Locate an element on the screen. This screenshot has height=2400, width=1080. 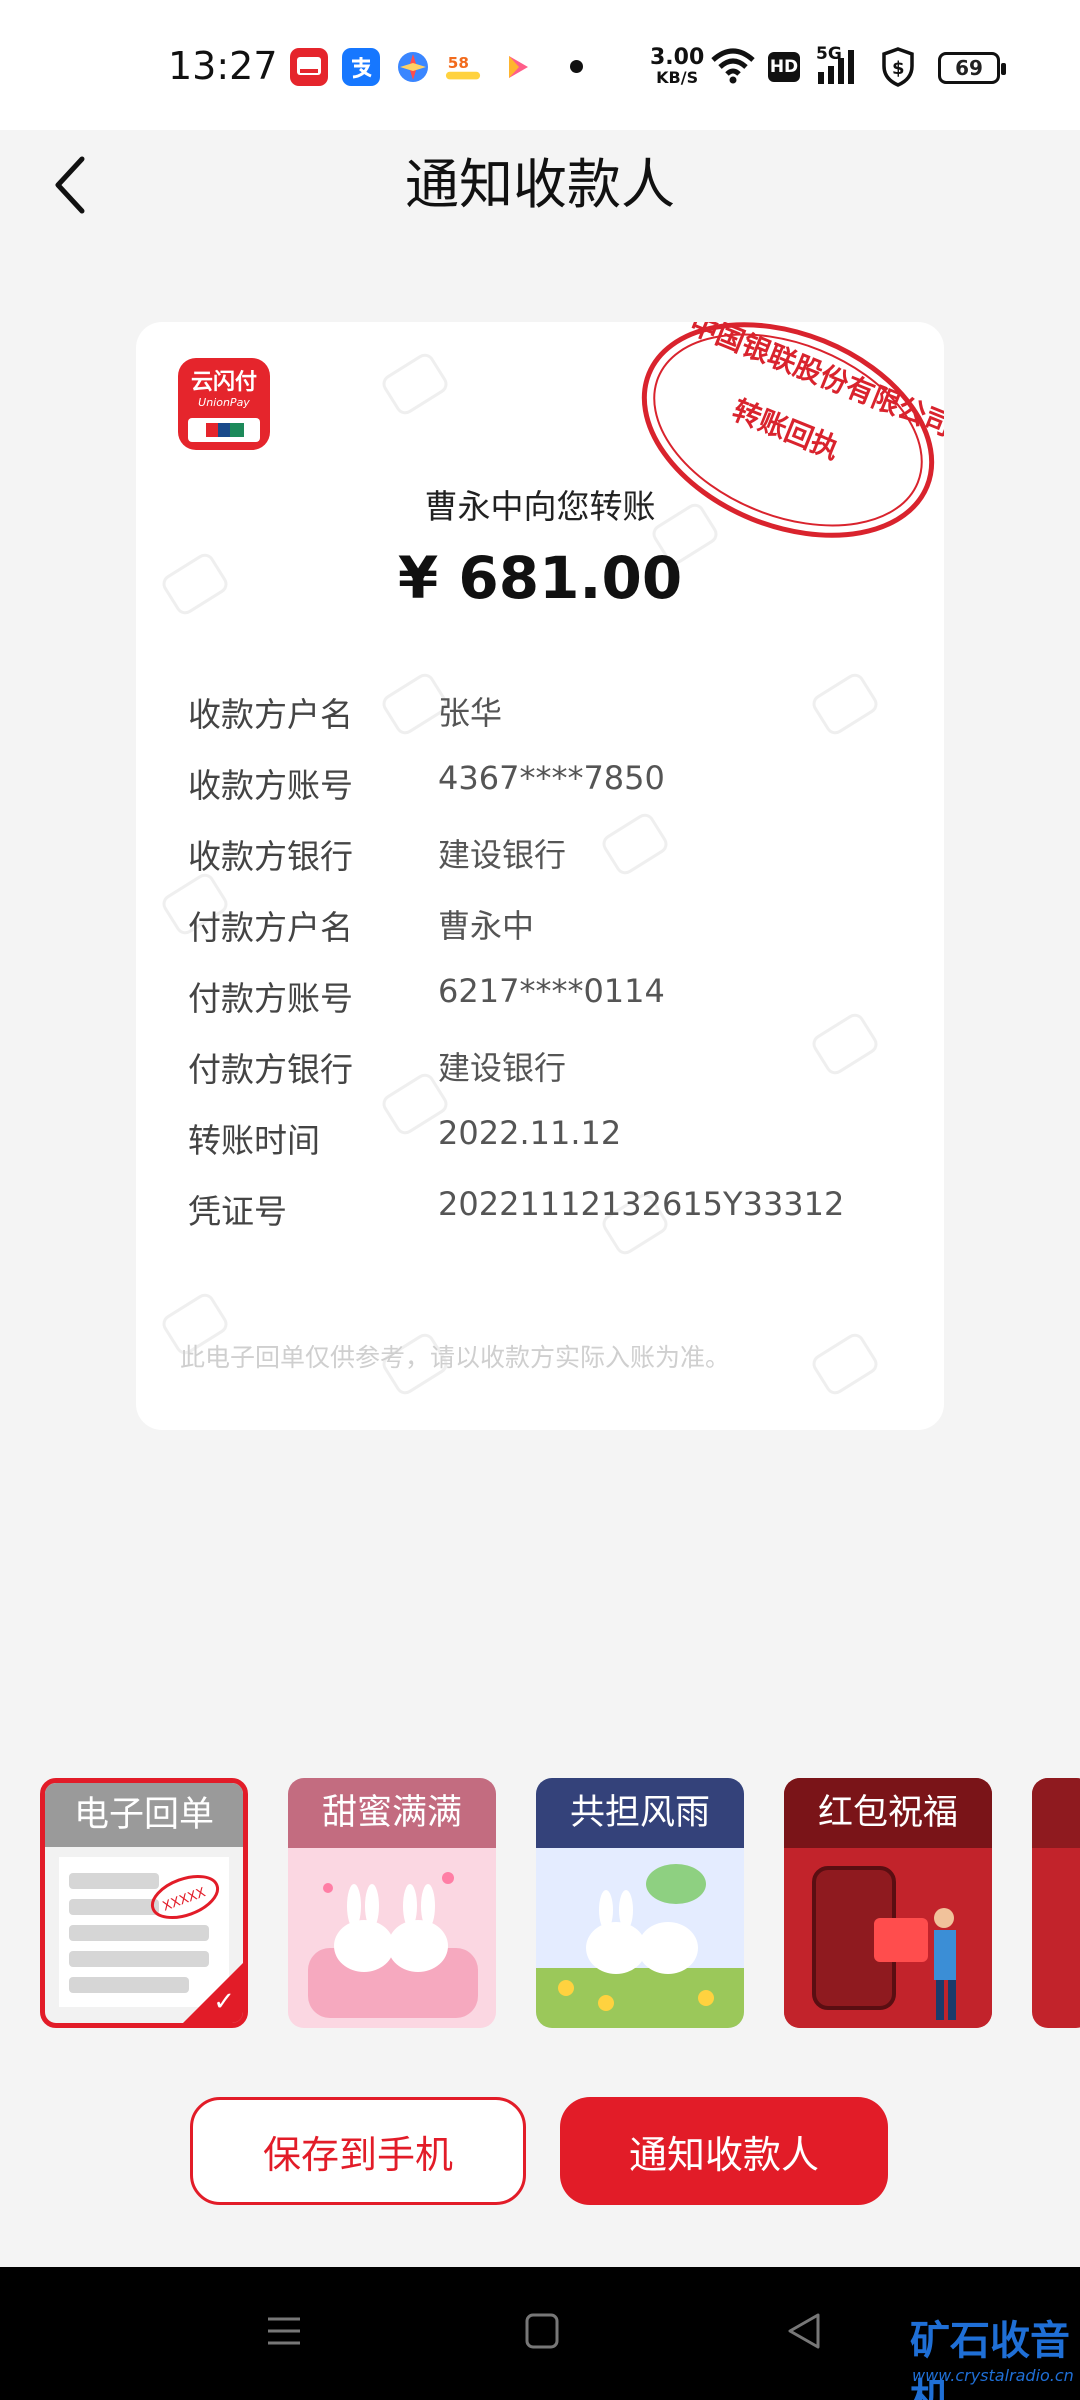
shield-icon: $ is located at coordinates (898, 69).